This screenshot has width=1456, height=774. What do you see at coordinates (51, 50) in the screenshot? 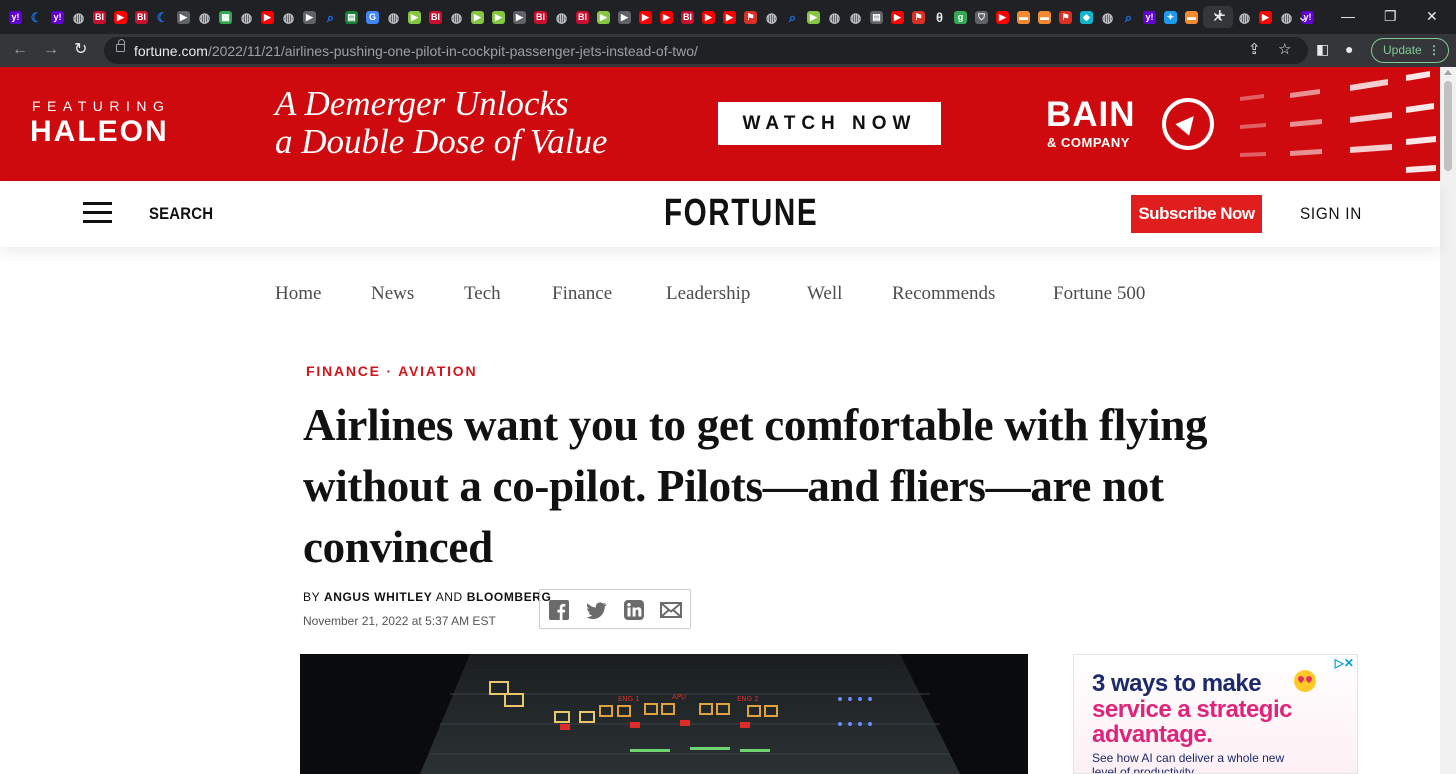
I see `forward-arrow-icon: →` at bounding box center [51, 50].